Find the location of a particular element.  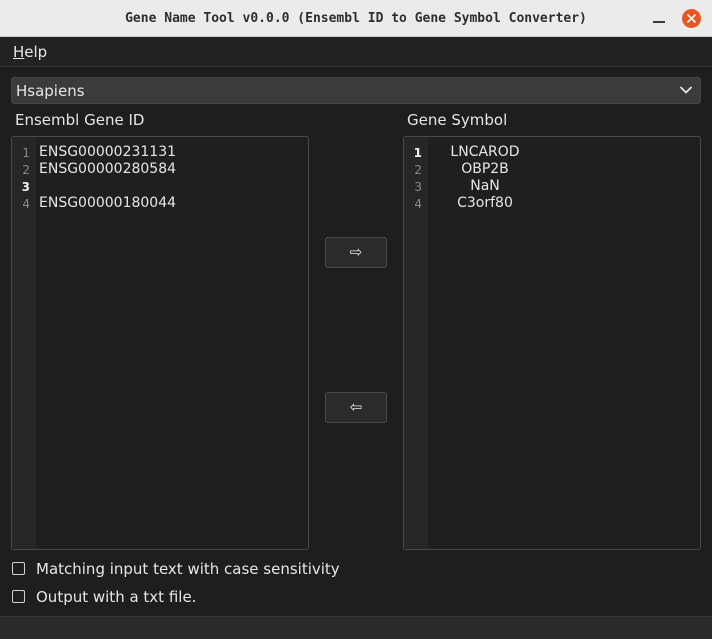

editor-line: LNCAROD is located at coordinates (485, 152).